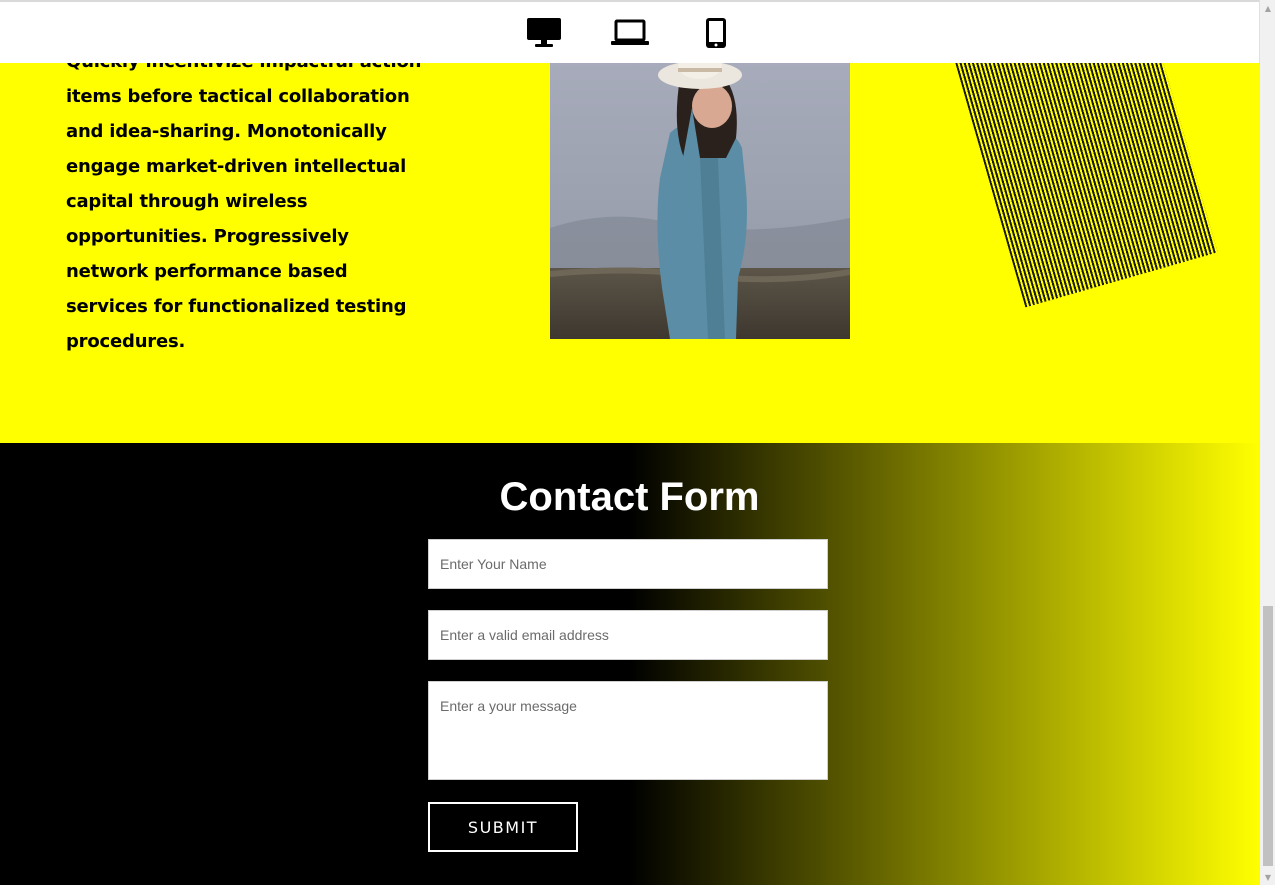 This screenshot has width=1275, height=885. What do you see at coordinates (1267, 442) in the screenshot?
I see `vertical-scrollbar: ▲ ▼` at bounding box center [1267, 442].